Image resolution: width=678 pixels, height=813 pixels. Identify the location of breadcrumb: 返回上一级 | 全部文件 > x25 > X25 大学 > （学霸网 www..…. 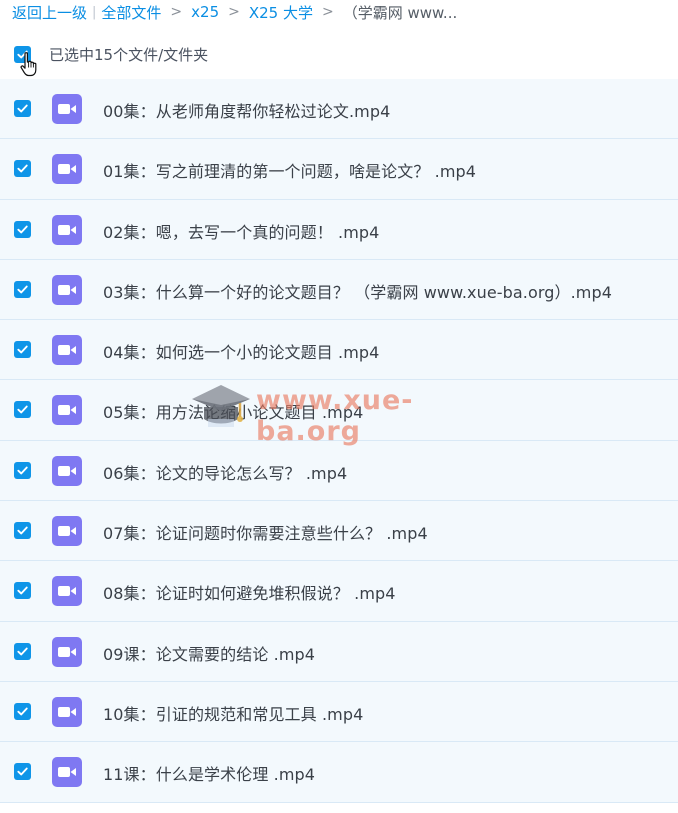
(234, 12).